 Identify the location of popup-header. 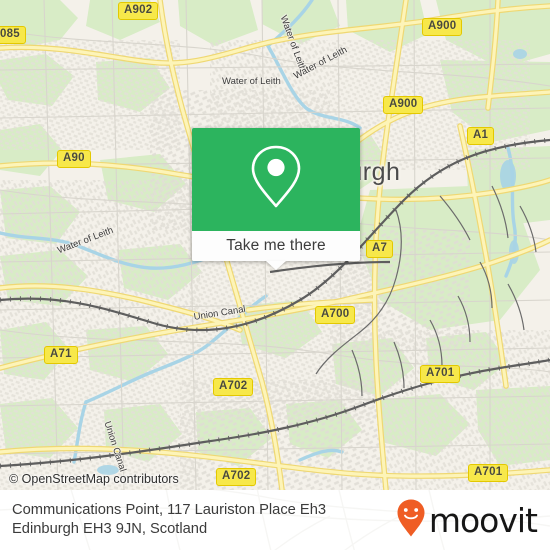
(276, 179).